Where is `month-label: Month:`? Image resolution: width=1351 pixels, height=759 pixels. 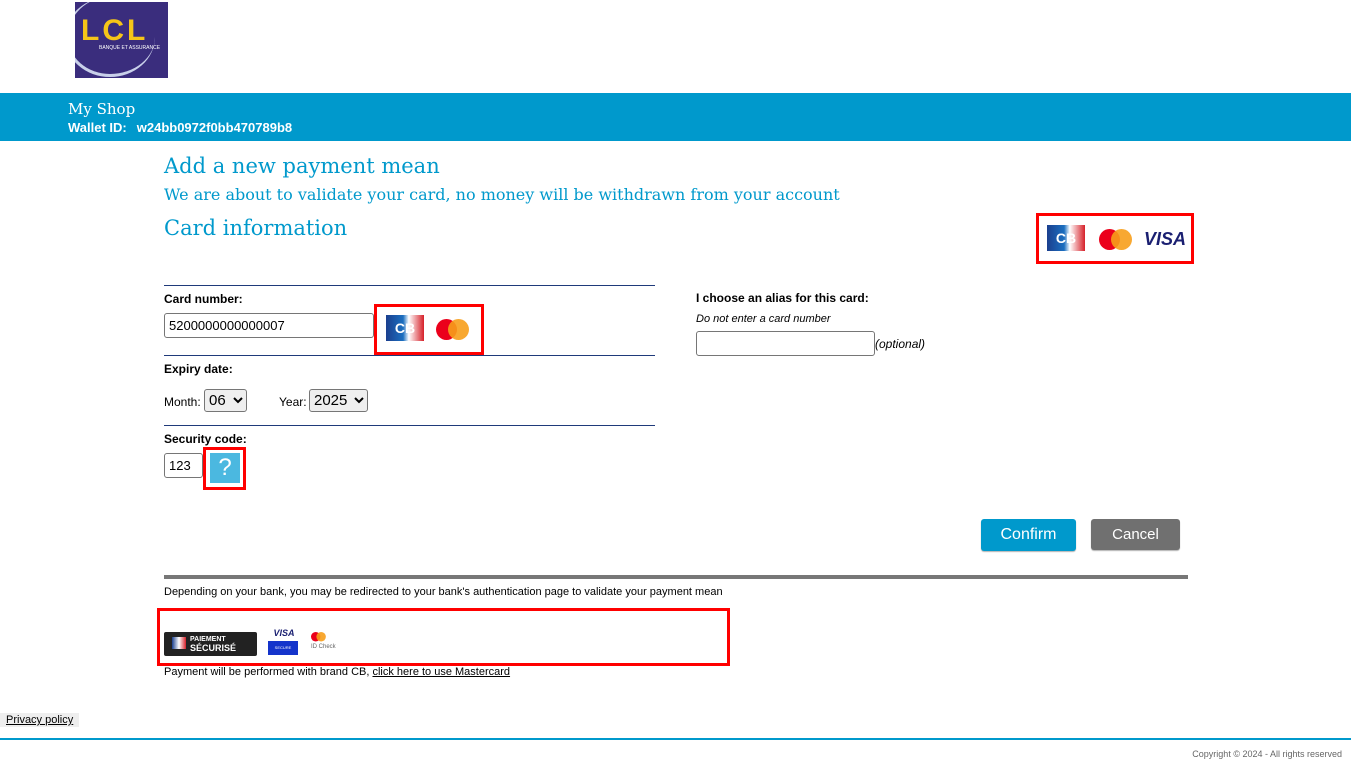
month-label: Month: is located at coordinates (182, 402).